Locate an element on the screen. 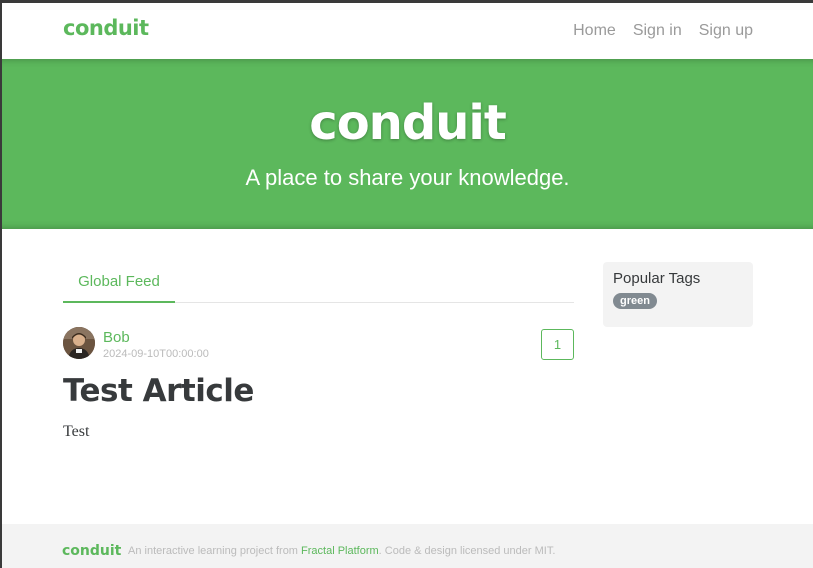 This screenshot has width=813, height=568. sidebar-title: Popular Tags is located at coordinates (657, 278).